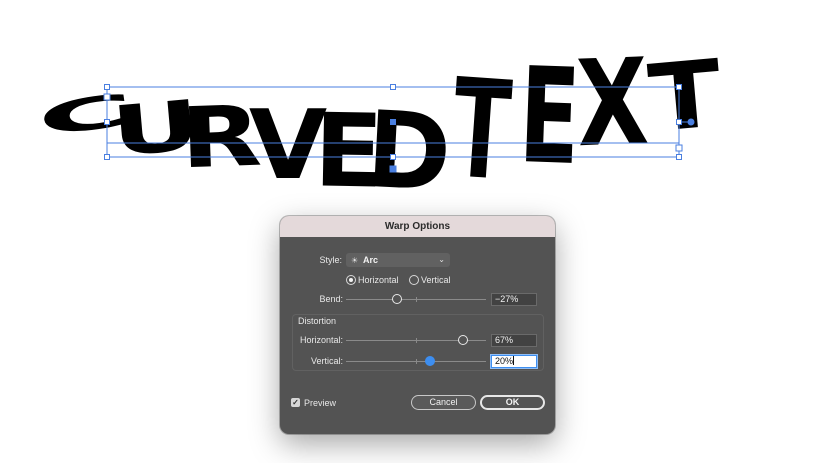  I want to click on horizontal-distortion-label: Horizontal:, so click(321, 340).